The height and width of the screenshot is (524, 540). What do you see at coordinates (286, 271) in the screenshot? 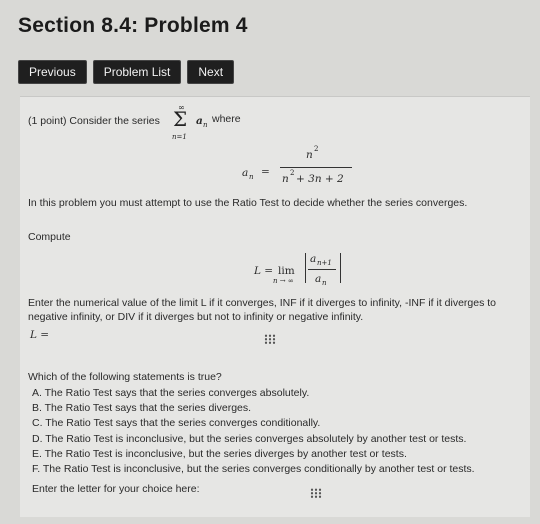
I see `lim-label: lim` at bounding box center [286, 271].